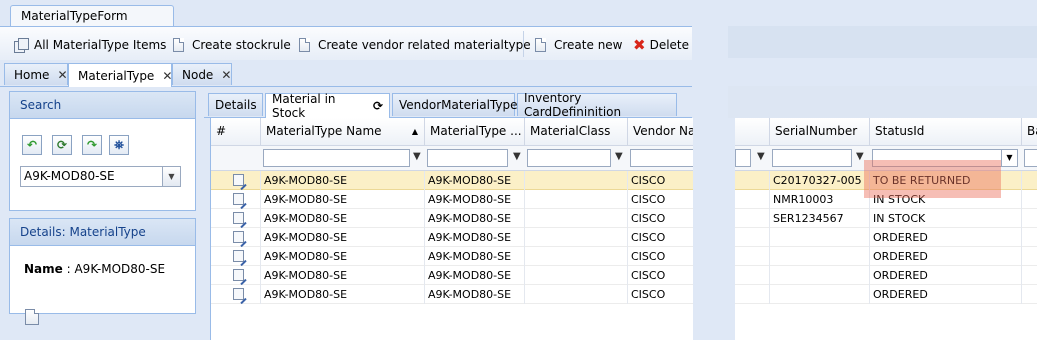 This screenshot has width=1037, height=340. What do you see at coordinates (100, 176) in the screenshot?
I see `search-combo: A9K-MOD80-SE ▼` at bounding box center [100, 176].